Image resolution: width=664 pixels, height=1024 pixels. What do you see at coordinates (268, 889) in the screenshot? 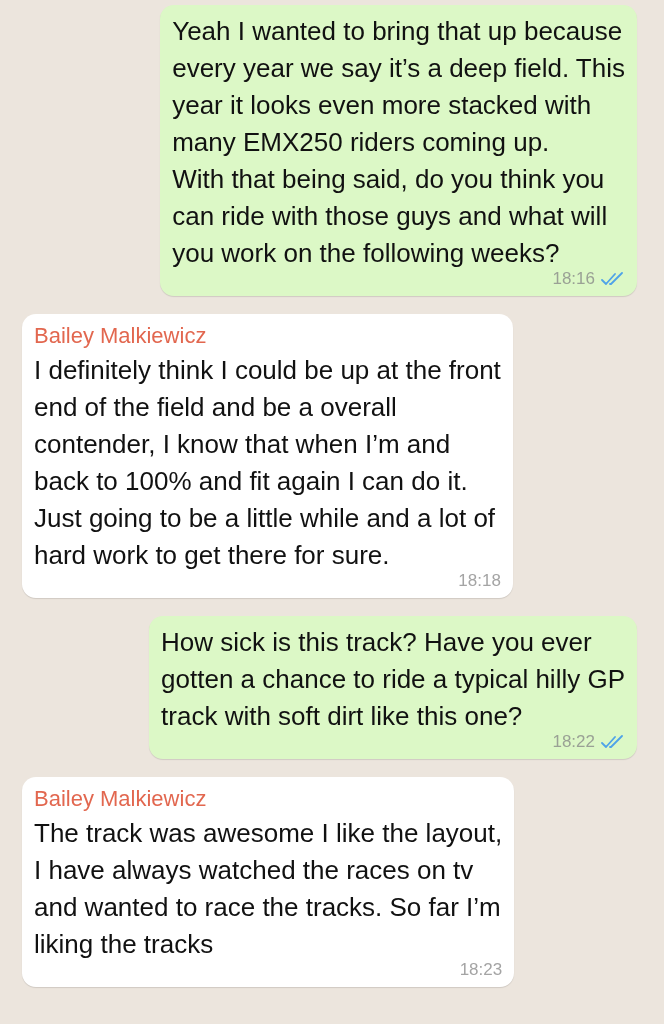
I see `message-text: The track was awesome I like the layout, I have always watched the races on tv and wanted to race the tracks. So far I’m liking the tracks` at bounding box center [268, 889].